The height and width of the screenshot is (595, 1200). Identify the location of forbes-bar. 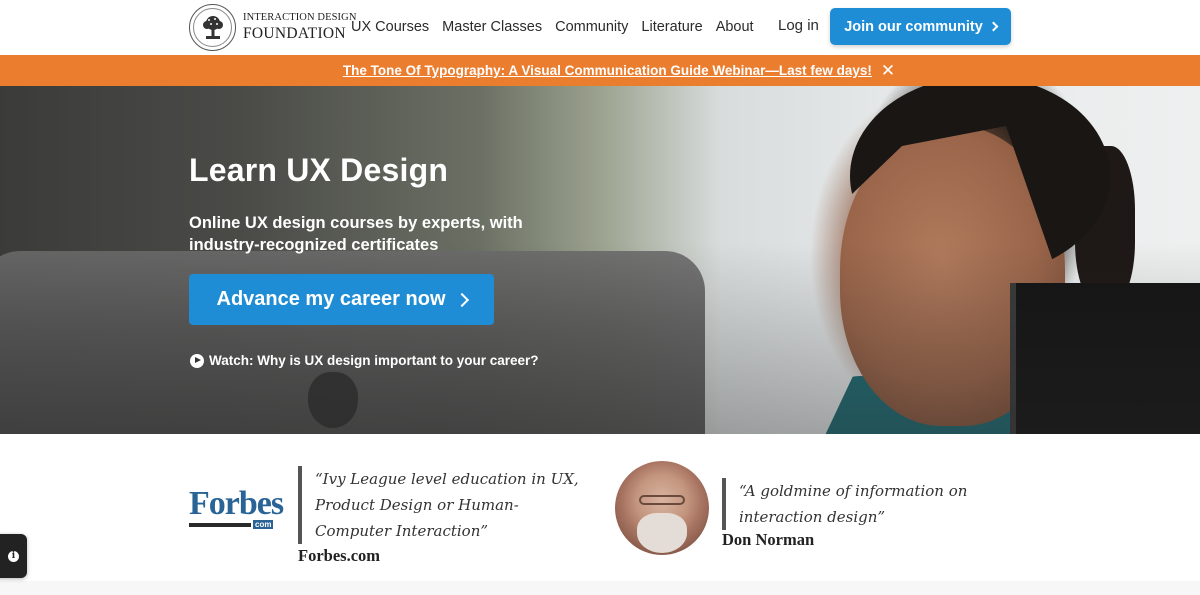
(220, 524).